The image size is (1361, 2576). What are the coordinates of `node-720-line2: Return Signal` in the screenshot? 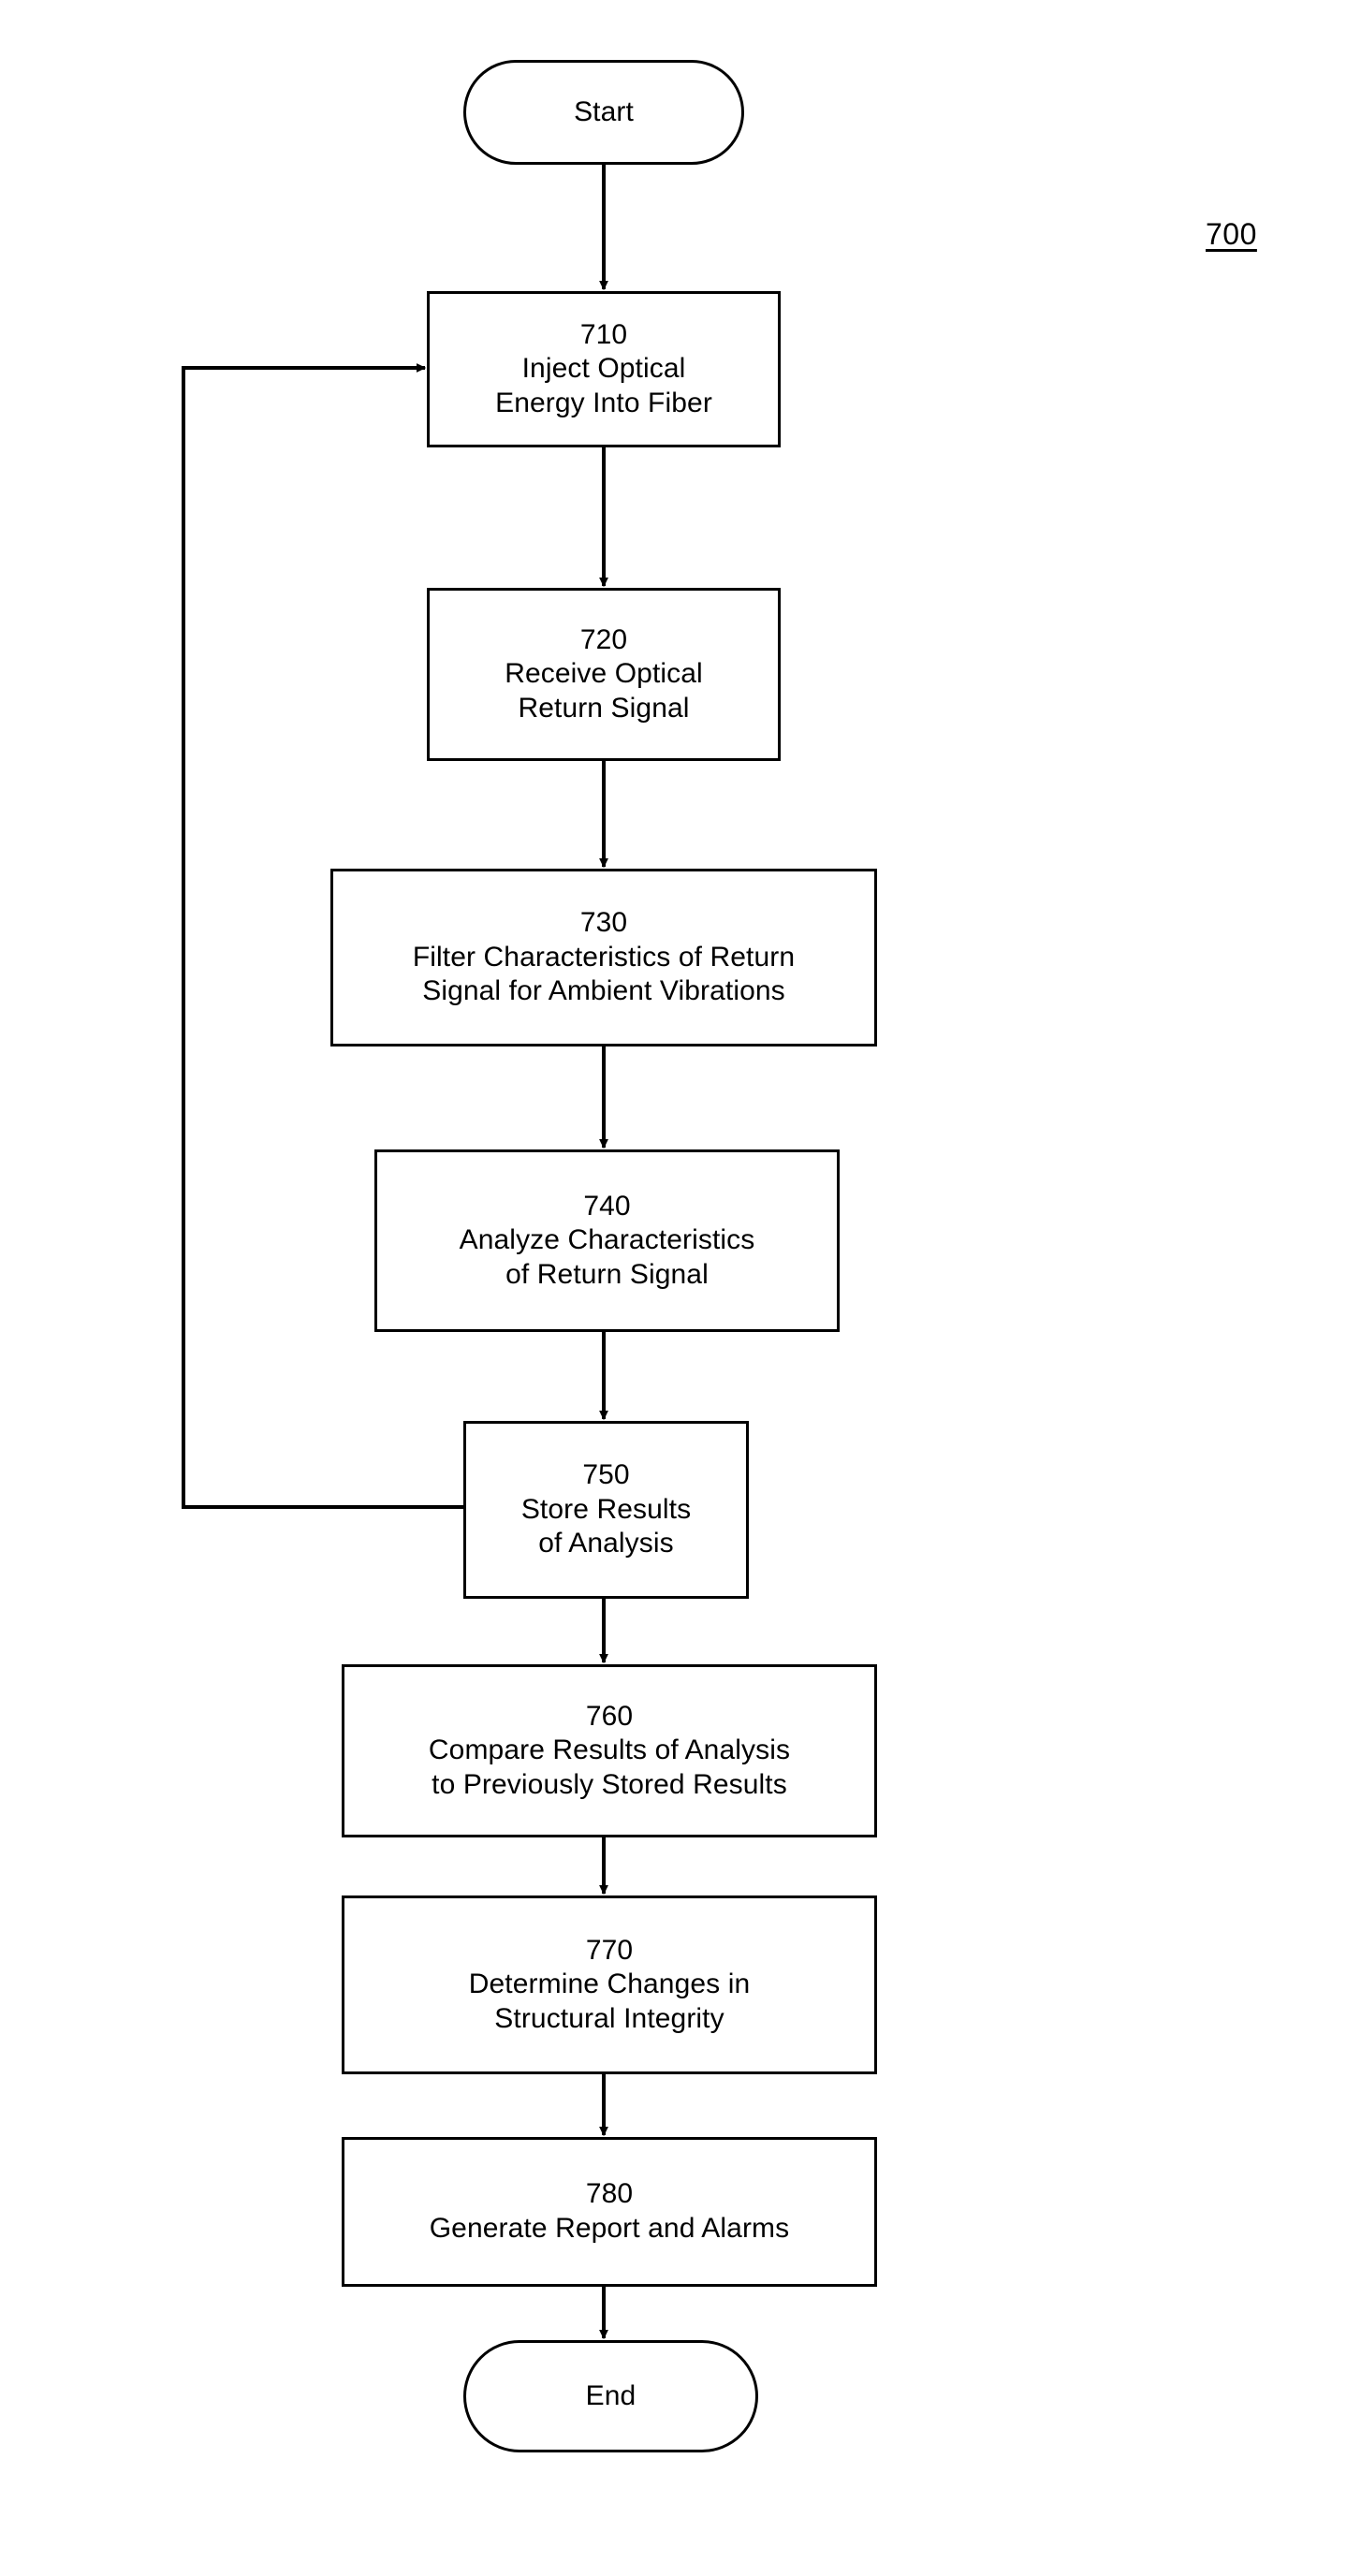 It's located at (604, 708).